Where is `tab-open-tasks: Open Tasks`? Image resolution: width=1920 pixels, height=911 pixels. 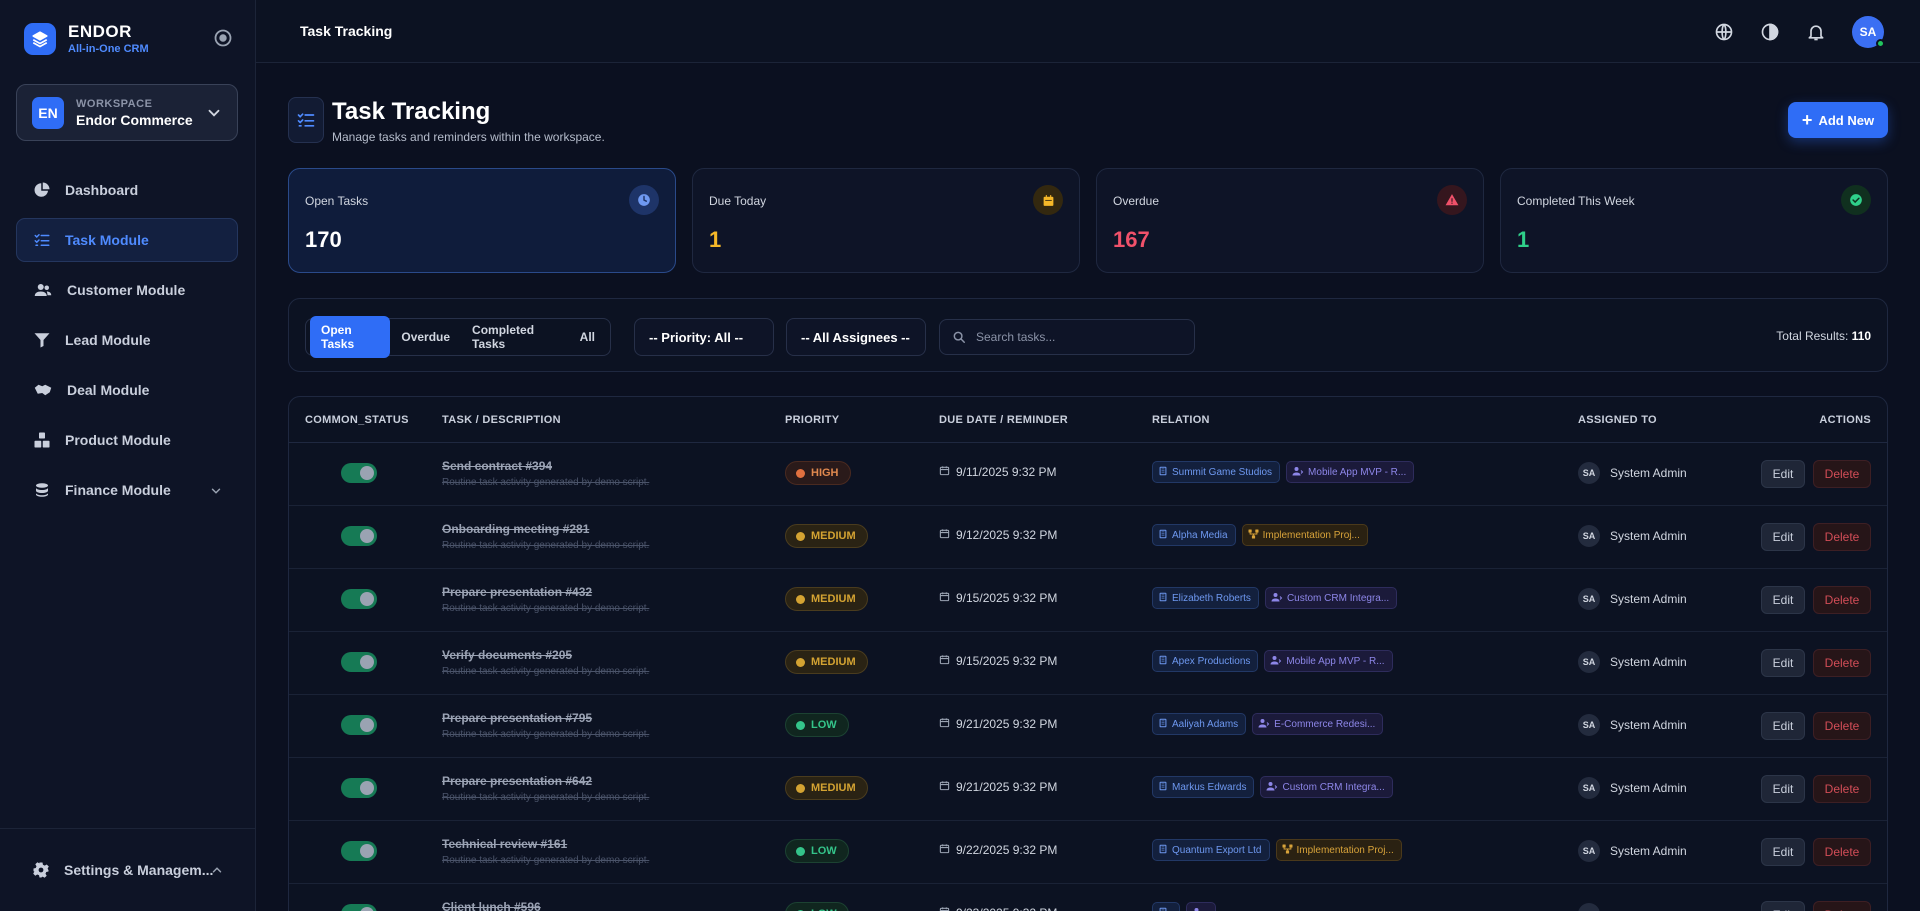 tab-open-tasks: Open Tasks is located at coordinates (350, 337).